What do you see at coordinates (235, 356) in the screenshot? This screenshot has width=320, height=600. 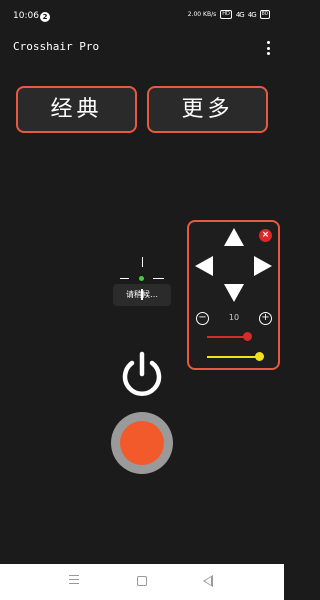 I see `yellow-slider` at bounding box center [235, 356].